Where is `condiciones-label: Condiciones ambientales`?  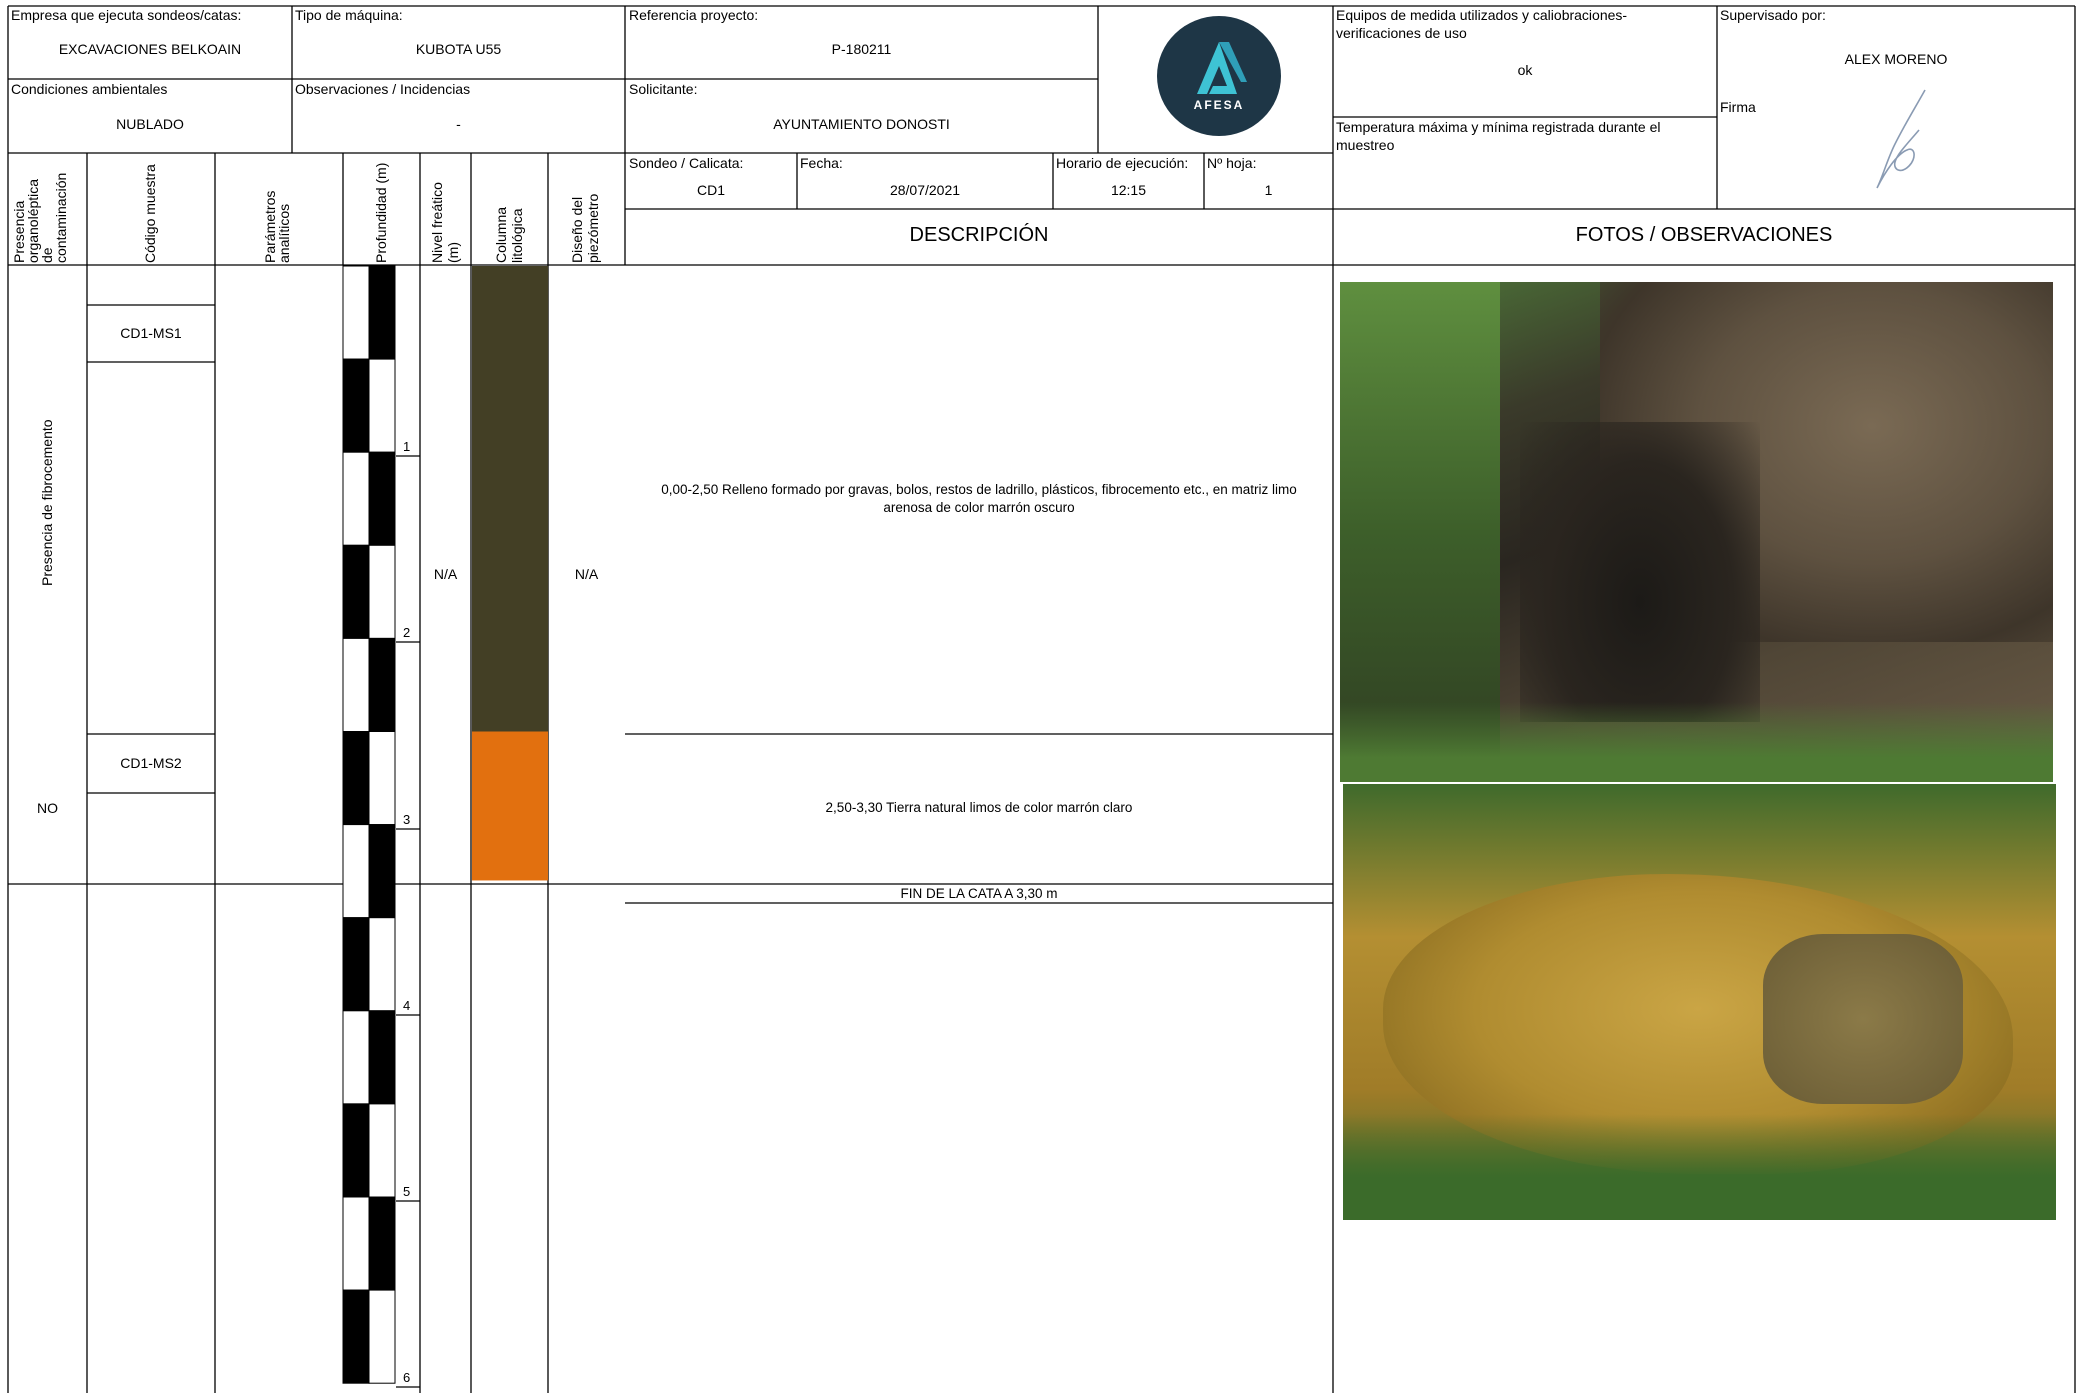
condiciones-label: Condiciones ambientales is located at coordinates (89, 89).